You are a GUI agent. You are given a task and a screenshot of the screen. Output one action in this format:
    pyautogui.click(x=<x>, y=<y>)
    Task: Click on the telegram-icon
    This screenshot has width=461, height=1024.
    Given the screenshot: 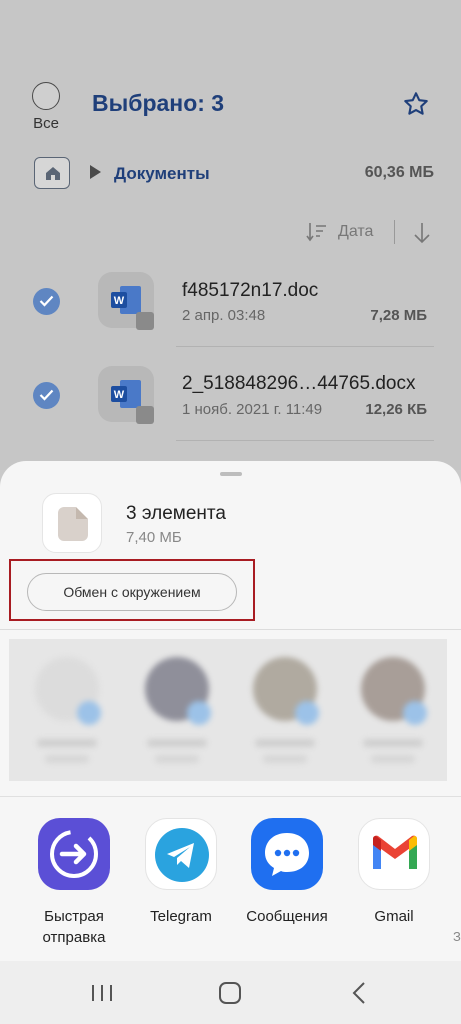 What is the action you would take?
    pyautogui.click(x=181, y=854)
    